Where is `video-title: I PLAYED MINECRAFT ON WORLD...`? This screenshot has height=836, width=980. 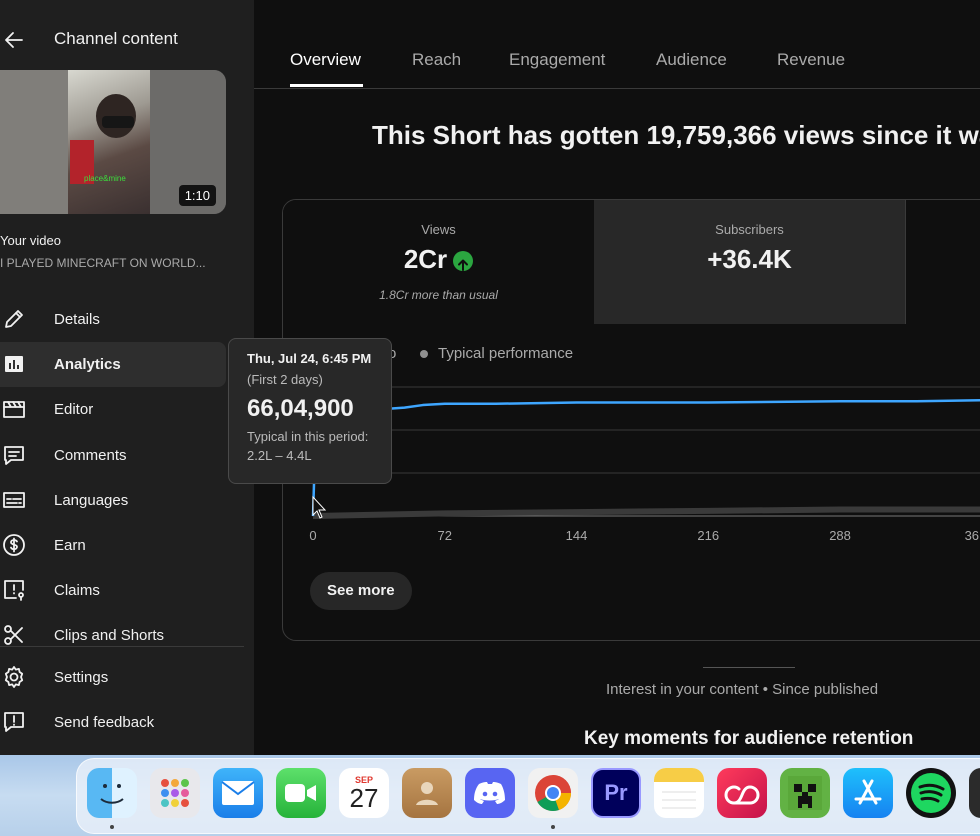 video-title: I PLAYED MINECRAFT ON WORLD... is located at coordinates (103, 263).